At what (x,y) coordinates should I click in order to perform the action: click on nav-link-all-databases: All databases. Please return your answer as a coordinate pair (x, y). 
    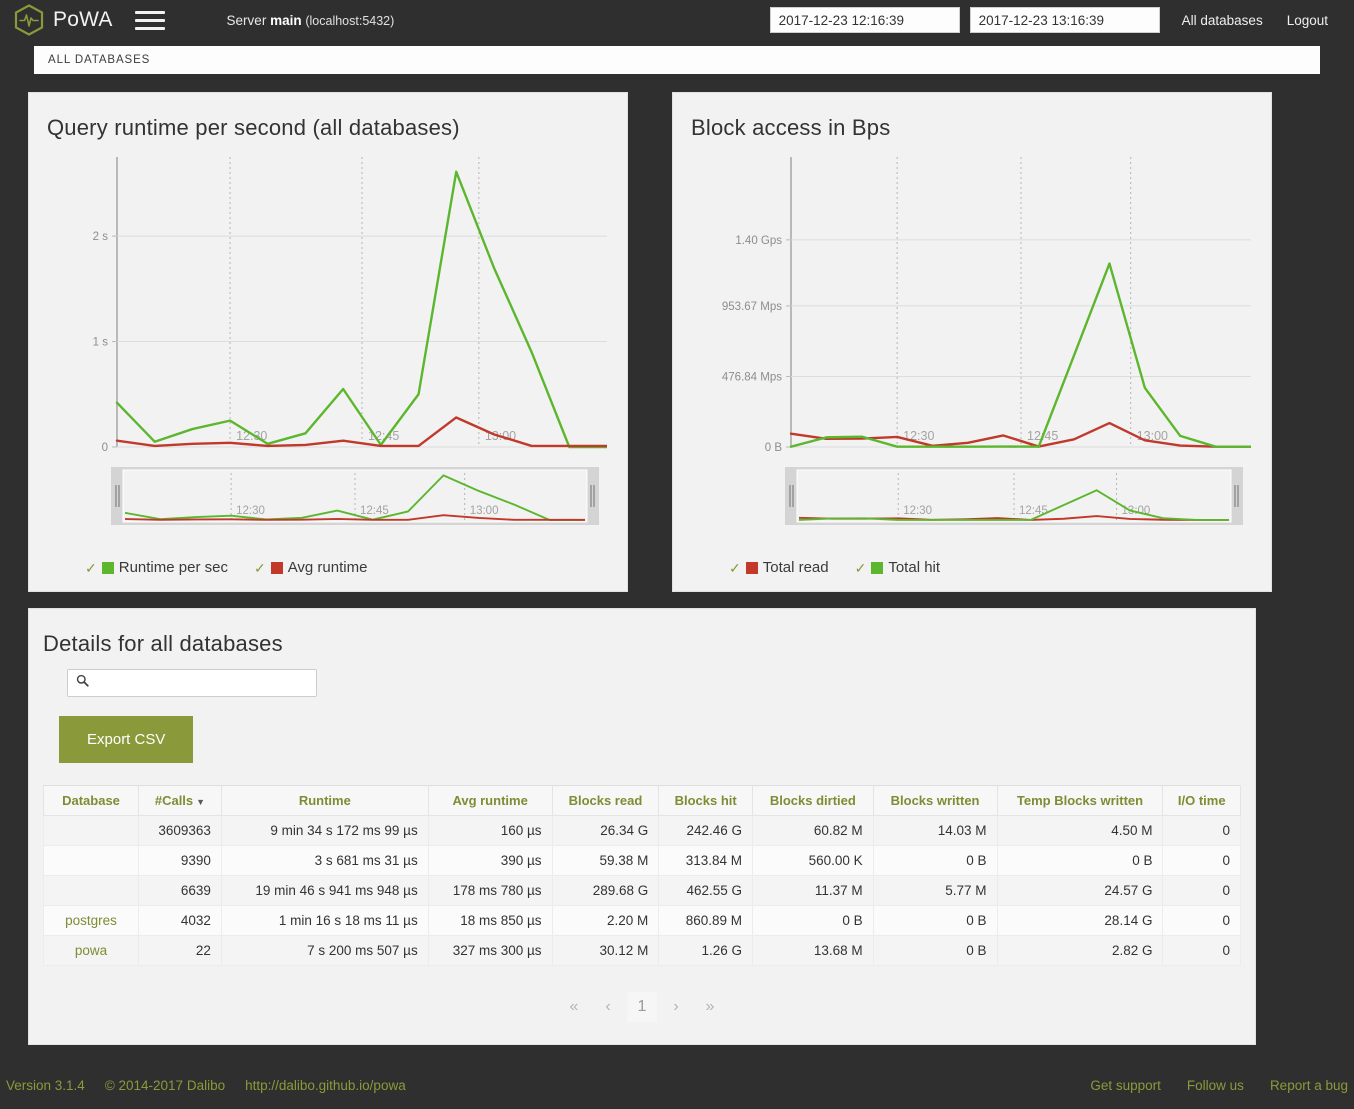
    Looking at the image, I should click on (1222, 20).